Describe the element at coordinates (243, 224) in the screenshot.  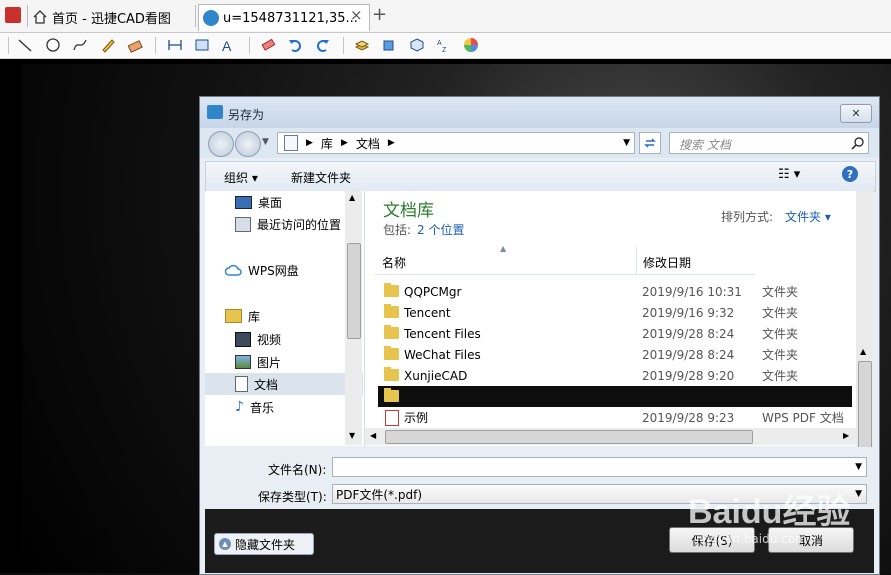
I see `recent-places-icon` at that location.